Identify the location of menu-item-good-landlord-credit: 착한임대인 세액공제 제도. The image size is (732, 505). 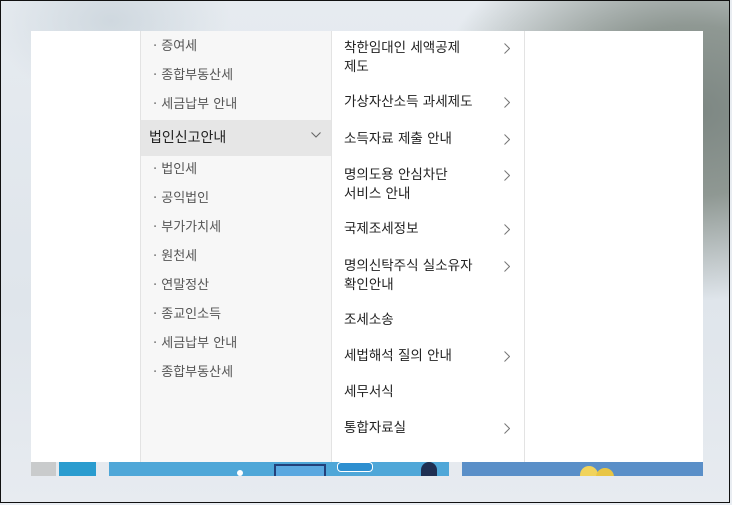
(428, 58).